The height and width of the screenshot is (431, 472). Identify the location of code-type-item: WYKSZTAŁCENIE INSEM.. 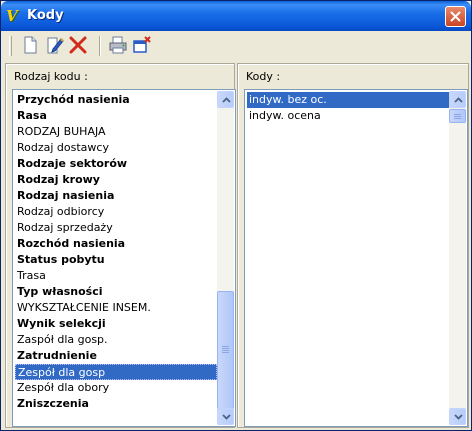
(116, 308).